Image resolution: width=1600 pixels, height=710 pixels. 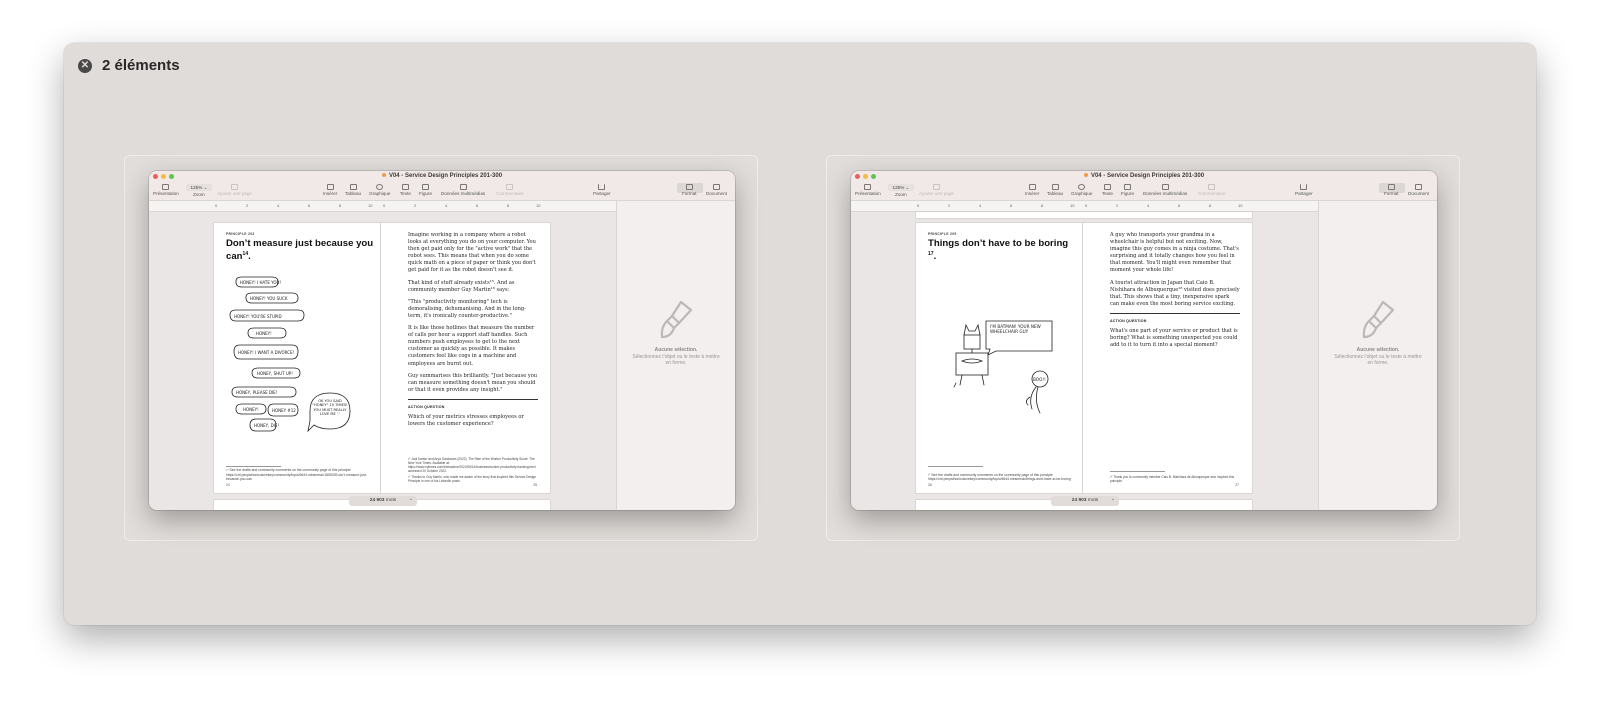 I want to click on action-rule, so click(x=473, y=399).